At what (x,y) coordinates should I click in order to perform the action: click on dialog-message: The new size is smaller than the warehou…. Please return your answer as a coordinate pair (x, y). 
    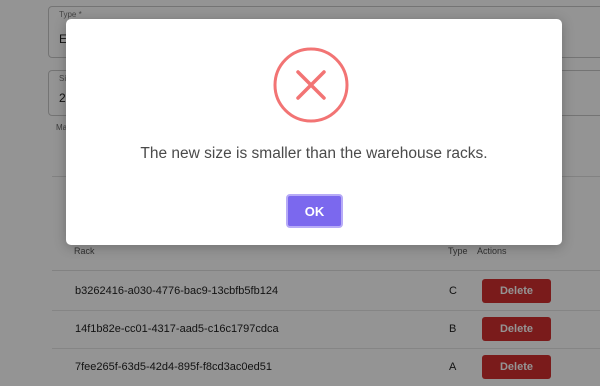
    Looking at the image, I should click on (314, 153).